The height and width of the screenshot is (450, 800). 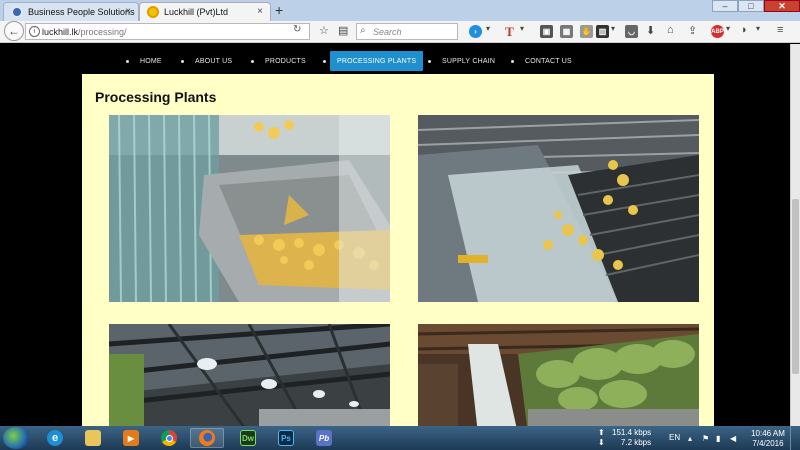 What do you see at coordinates (324, 438) in the screenshot?
I see `pb-app-icon: Pb` at bounding box center [324, 438].